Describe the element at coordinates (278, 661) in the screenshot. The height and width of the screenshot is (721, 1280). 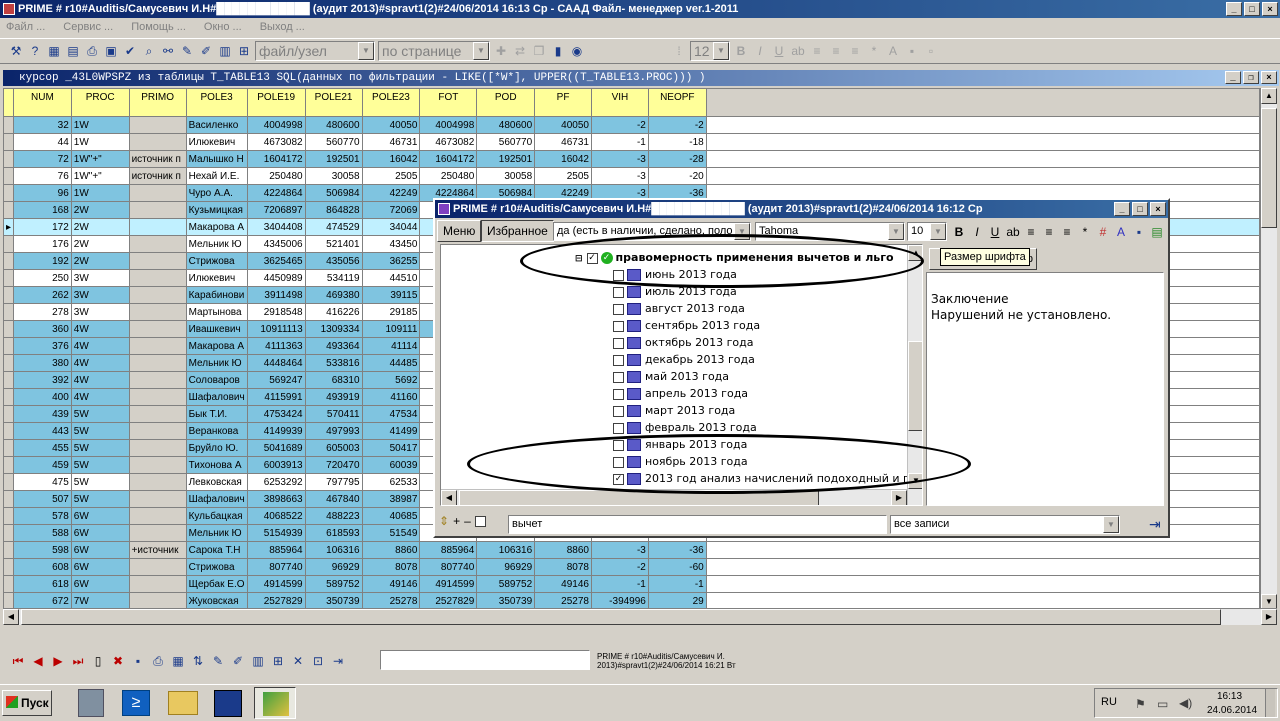
I see `tree-record-icon: ⊞` at that location.